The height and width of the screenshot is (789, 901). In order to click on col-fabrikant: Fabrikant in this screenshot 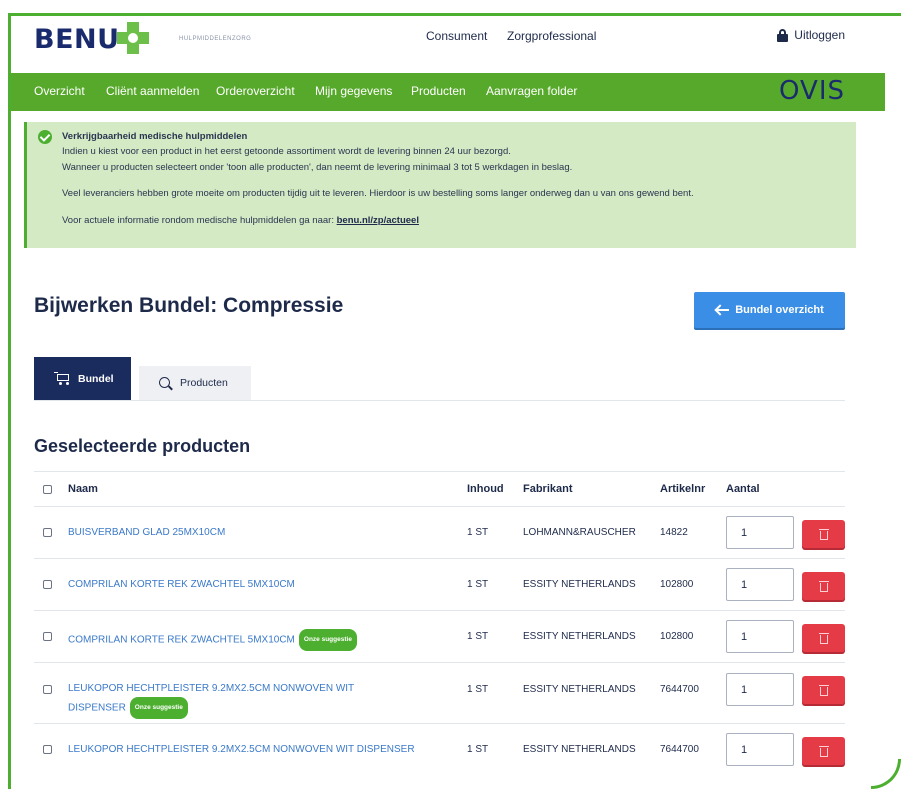, I will do `click(548, 489)`.